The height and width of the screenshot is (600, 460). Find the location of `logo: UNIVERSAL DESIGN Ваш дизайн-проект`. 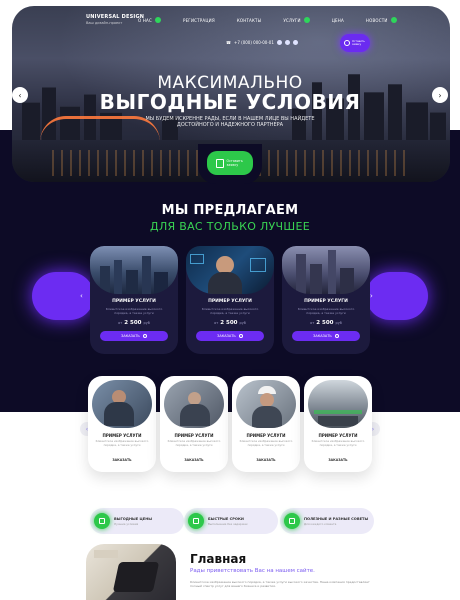

logo: UNIVERSAL DESIGN Ваш дизайн-проект is located at coordinates (115, 19).